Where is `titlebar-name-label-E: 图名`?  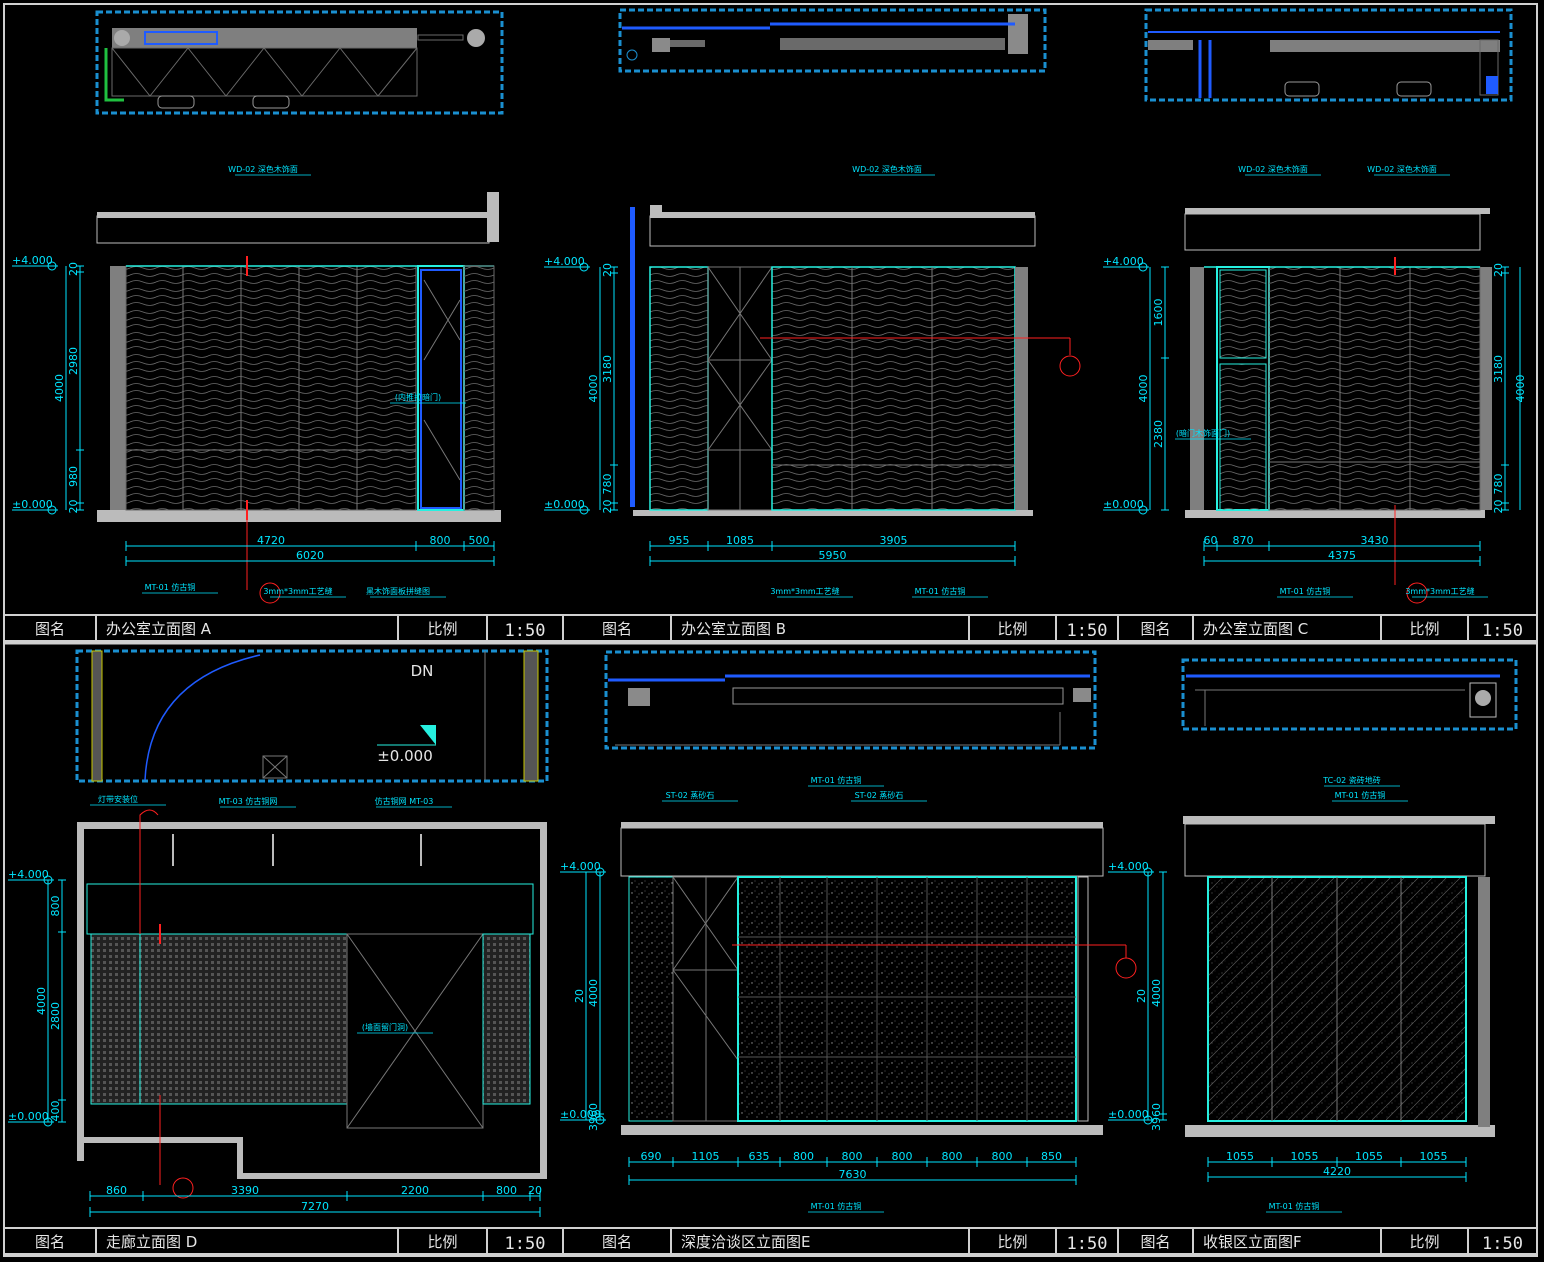
titlebar-name-label-E: 图名 is located at coordinates (617, 1242).